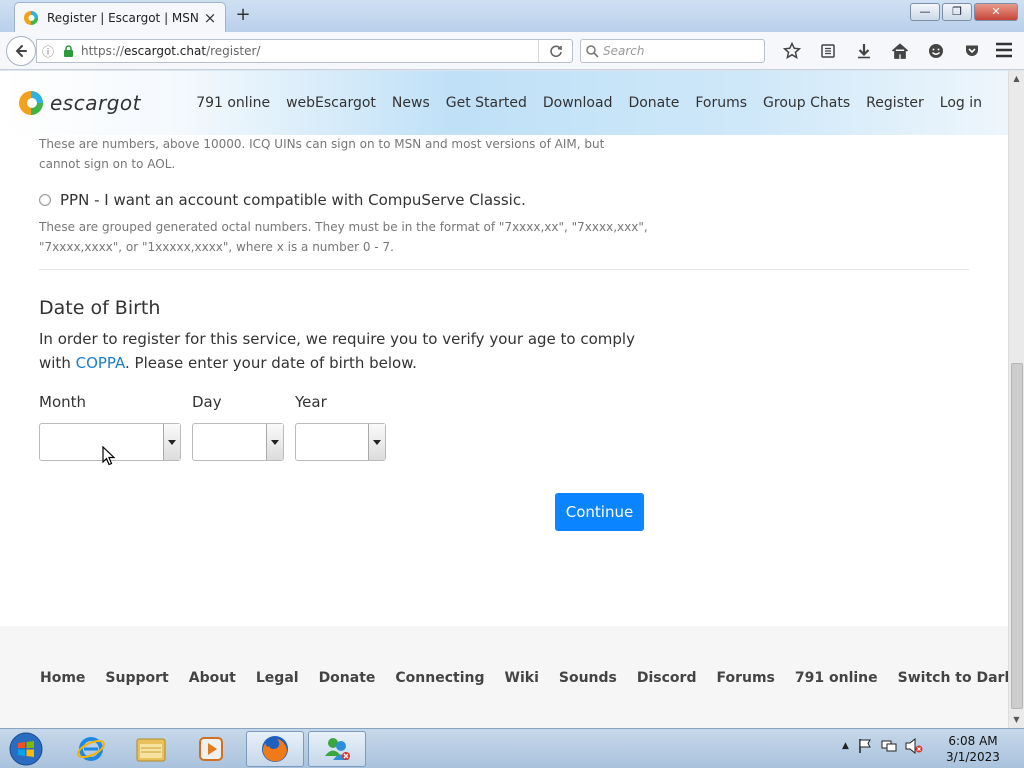 This screenshot has width=1024, height=768. Describe the element at coordinates (957, 12) in the screenshot. I see `maximize-button: ❐` at that location.